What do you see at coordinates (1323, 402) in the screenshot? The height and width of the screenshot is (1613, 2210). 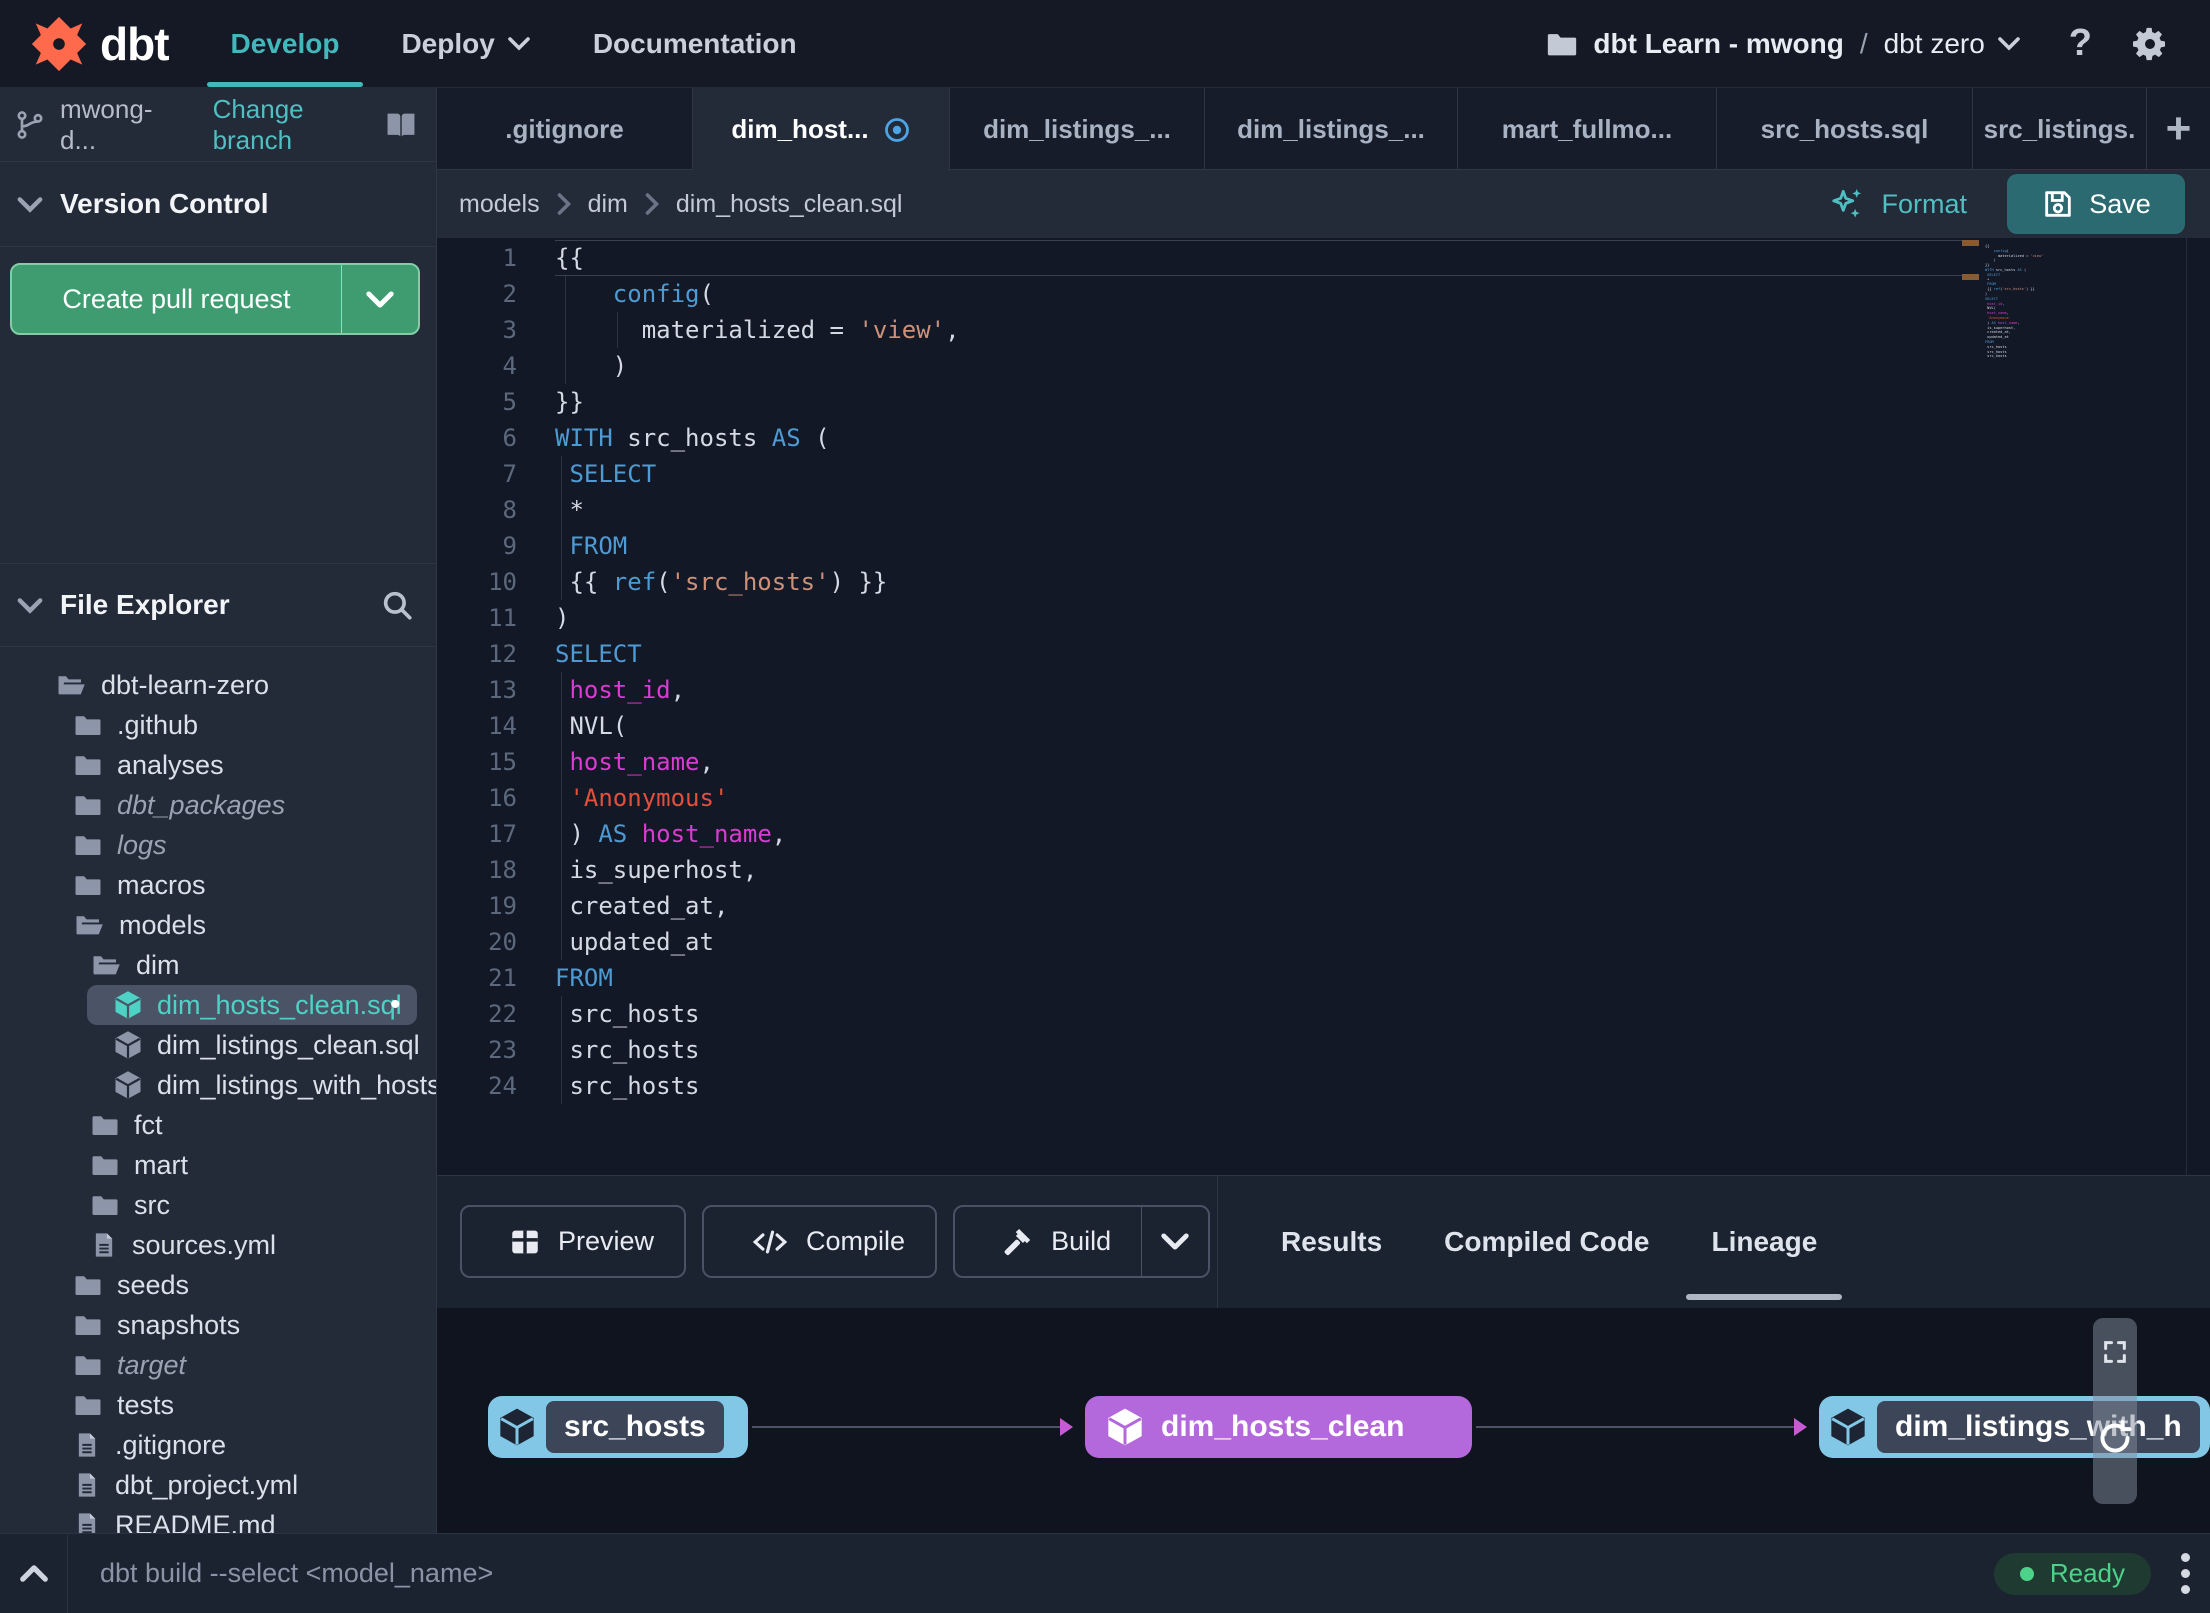 I see `code-line-5: 5}}` at bounding box center [1323, 402].